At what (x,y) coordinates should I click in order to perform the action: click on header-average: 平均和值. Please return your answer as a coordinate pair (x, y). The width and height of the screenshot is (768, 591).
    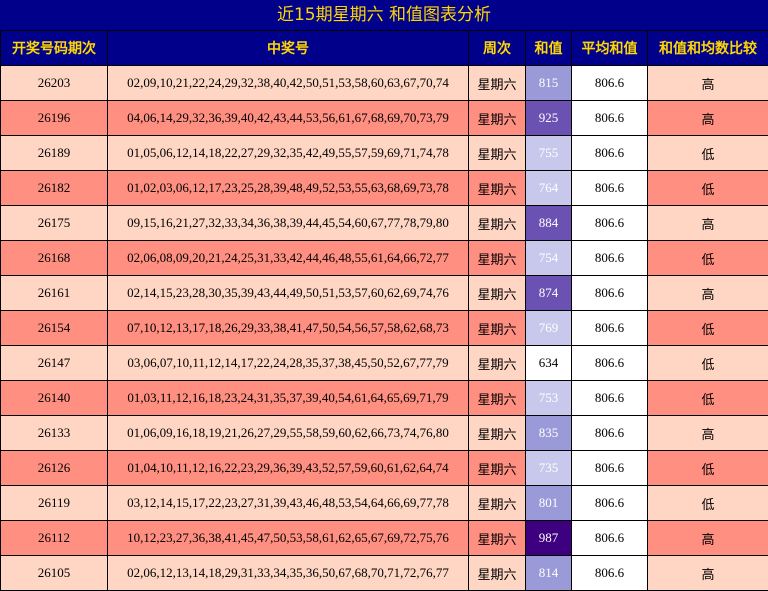
    Looking at the image, I should click on (609, 48).